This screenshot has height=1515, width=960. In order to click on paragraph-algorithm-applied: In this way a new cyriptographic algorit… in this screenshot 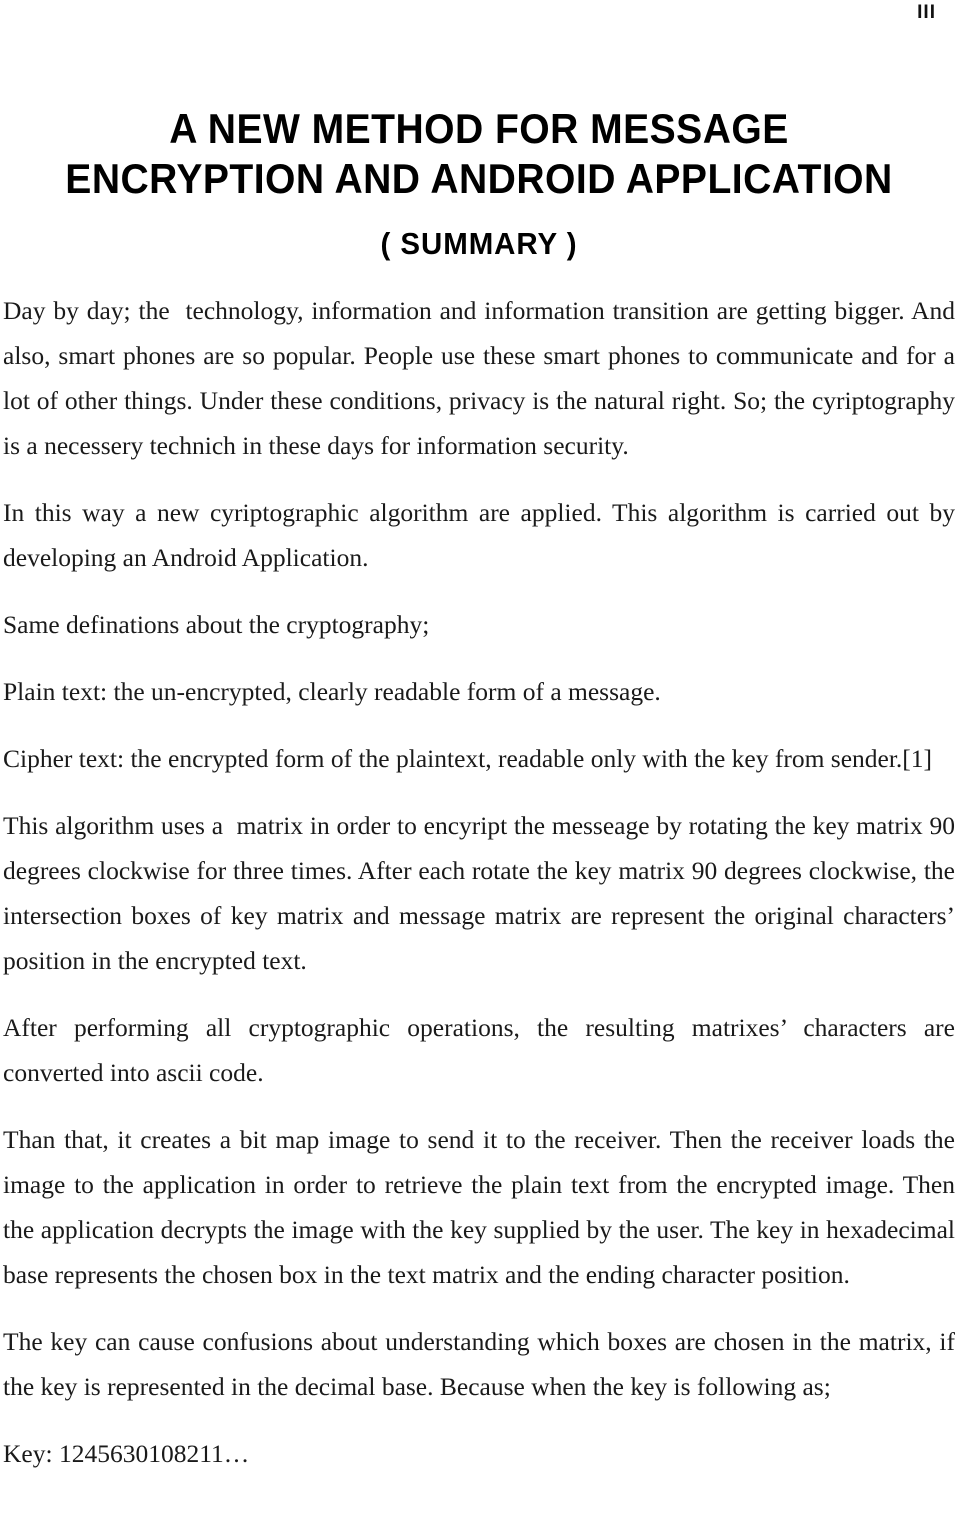, I will do `click(479, 535)`.